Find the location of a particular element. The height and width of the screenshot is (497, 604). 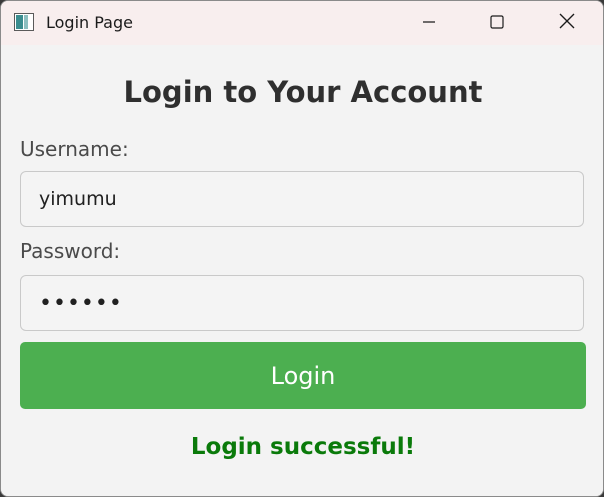

password-field is located at coordinates (302, 303).